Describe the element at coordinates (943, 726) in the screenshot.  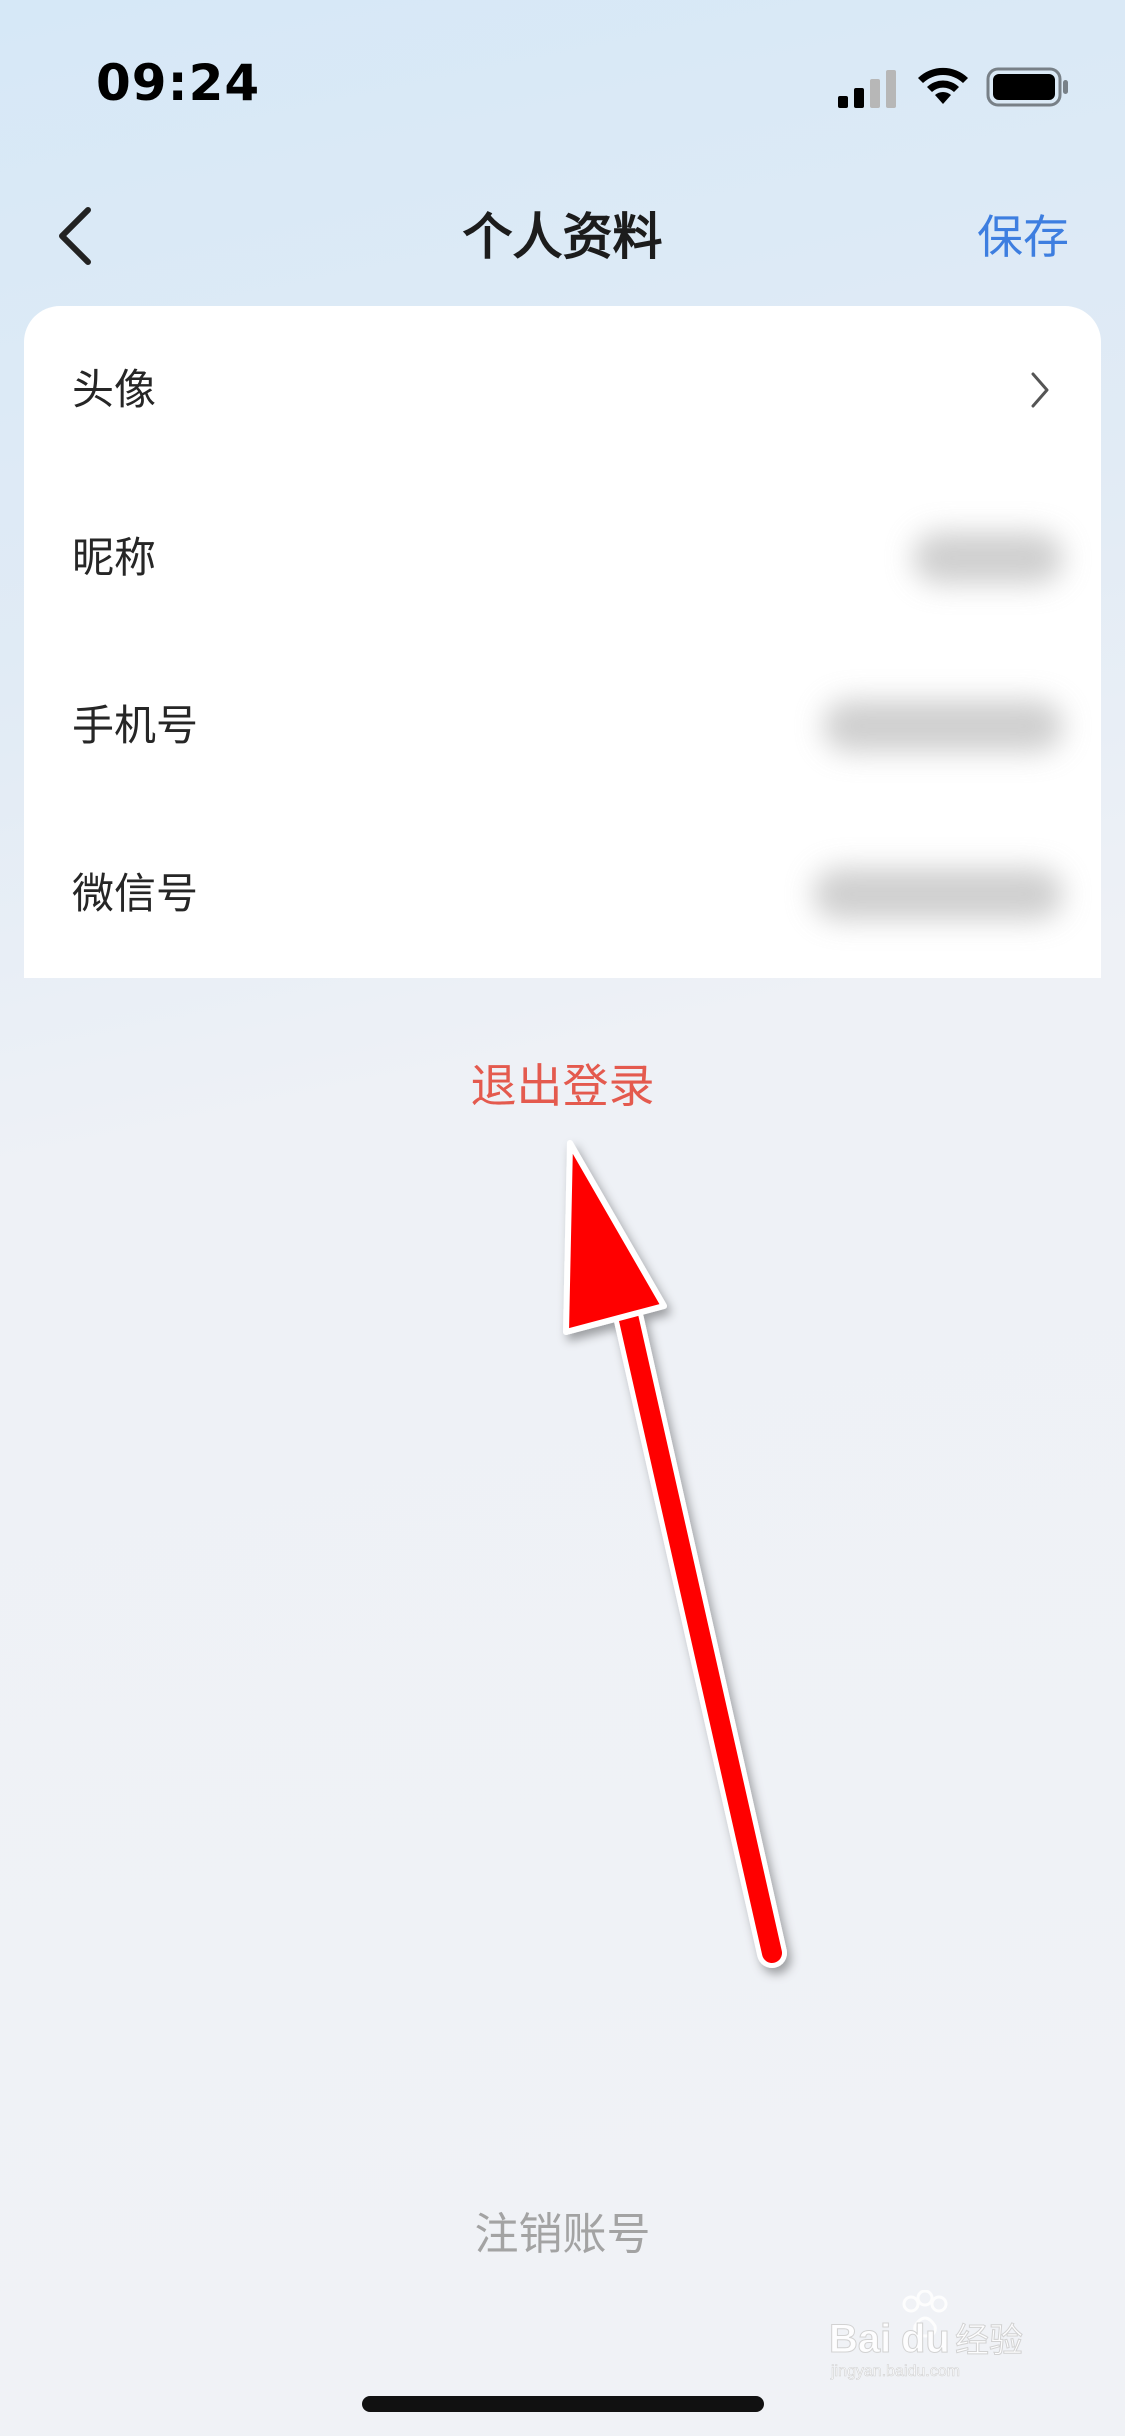
I see `phone-value` at that location.